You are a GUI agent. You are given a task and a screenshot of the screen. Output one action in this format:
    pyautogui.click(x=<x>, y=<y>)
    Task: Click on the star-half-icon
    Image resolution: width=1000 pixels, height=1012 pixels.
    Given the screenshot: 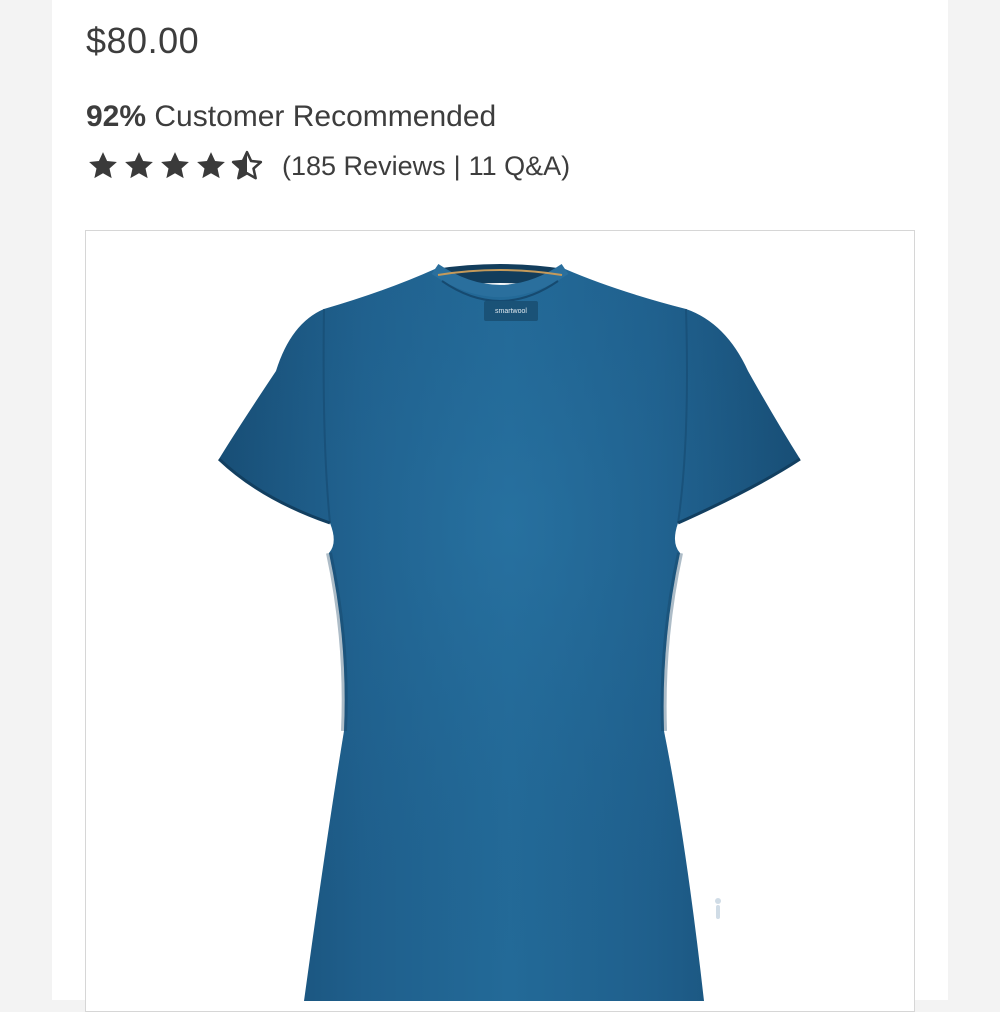 What is the action you would take?
    pyautogui.click(x=247, y=165)
    